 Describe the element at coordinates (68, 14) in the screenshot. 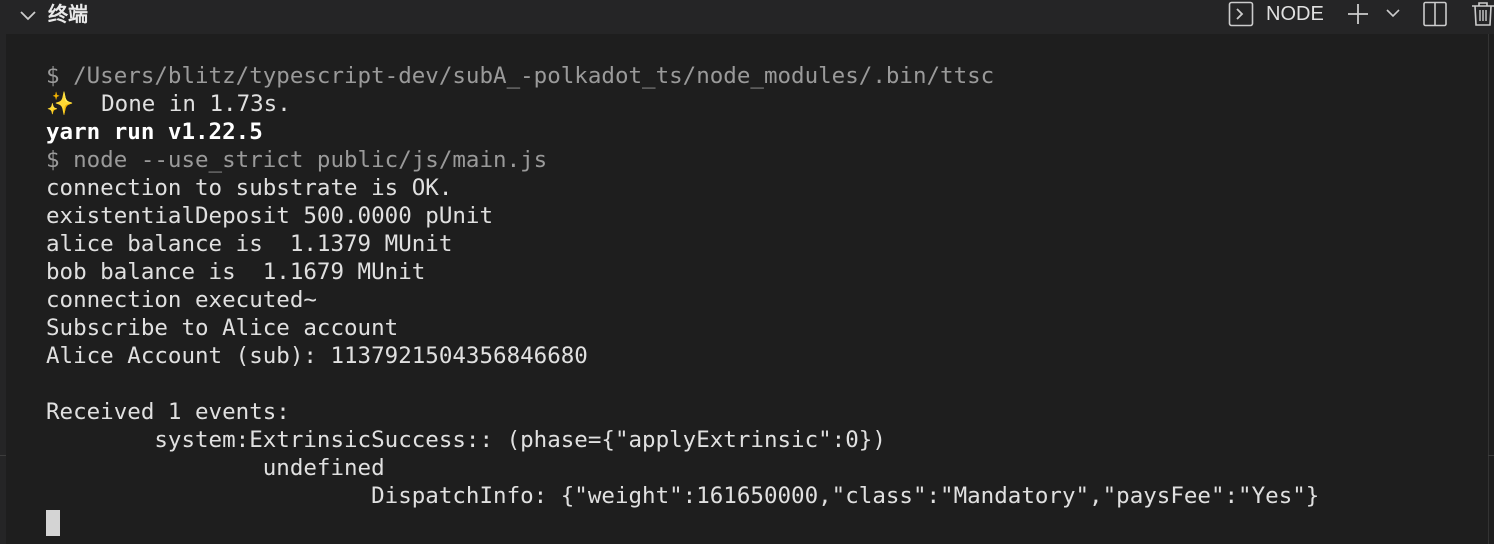

I see `panel-title: 终端` at that location.